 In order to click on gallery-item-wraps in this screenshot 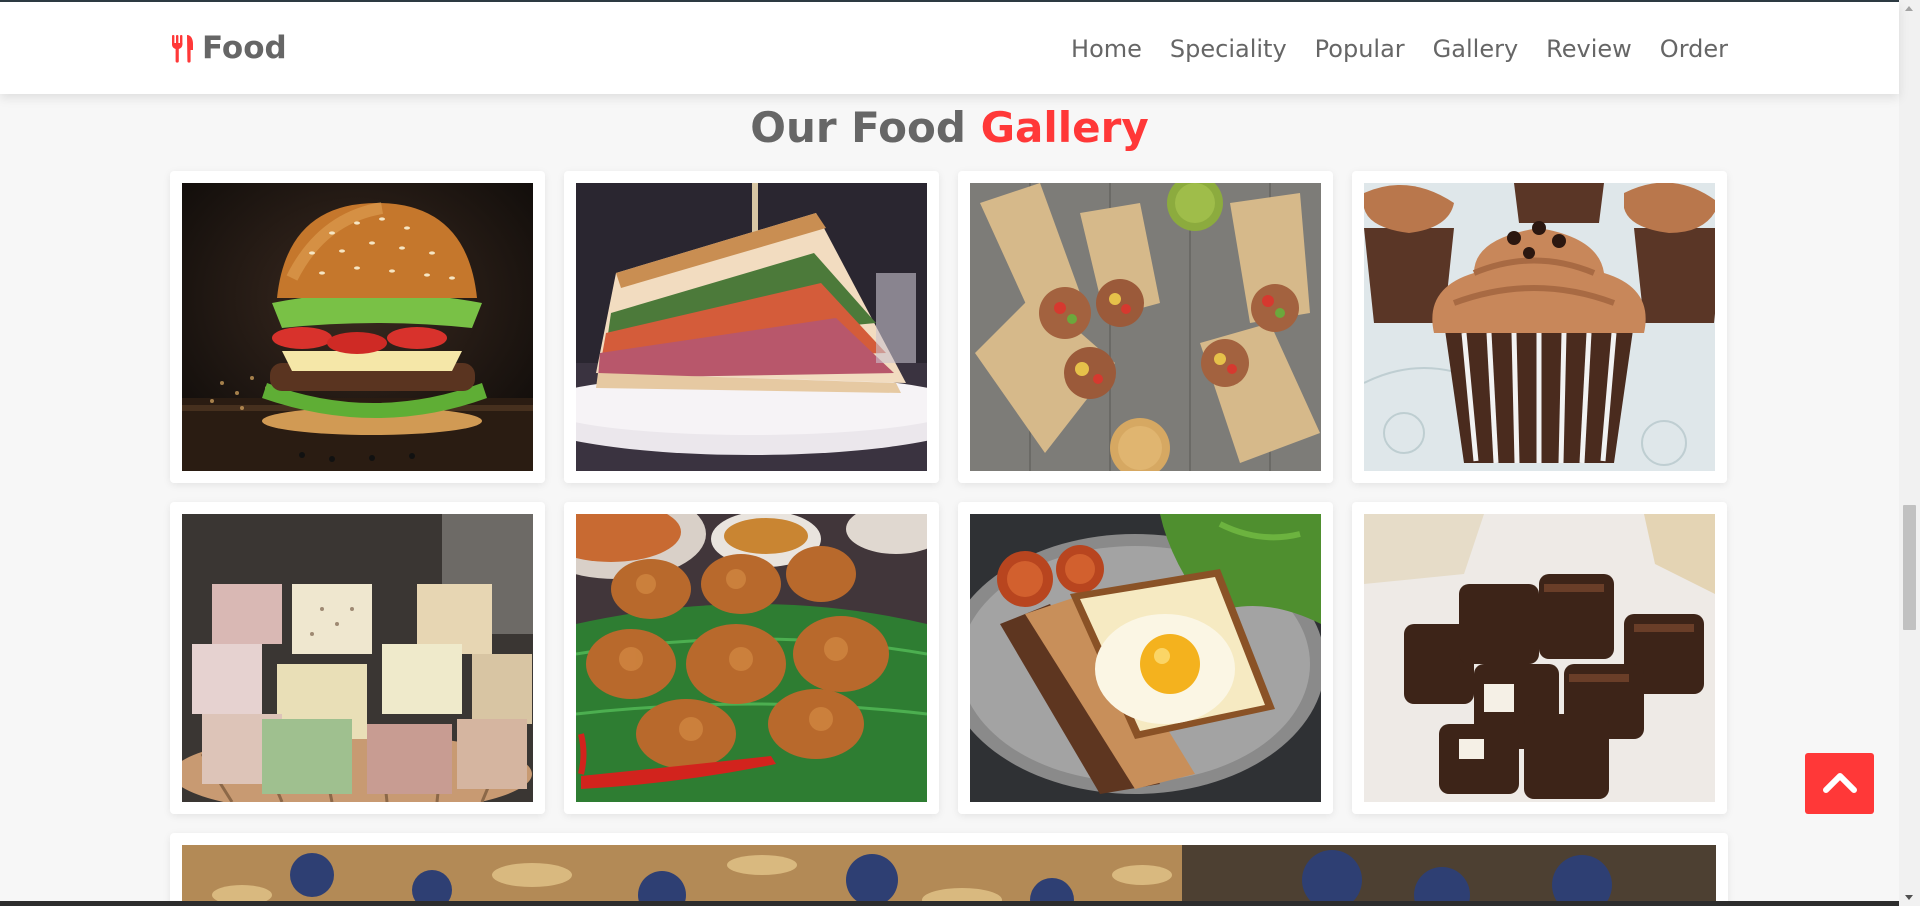, I will do `click(1145, 327)`.